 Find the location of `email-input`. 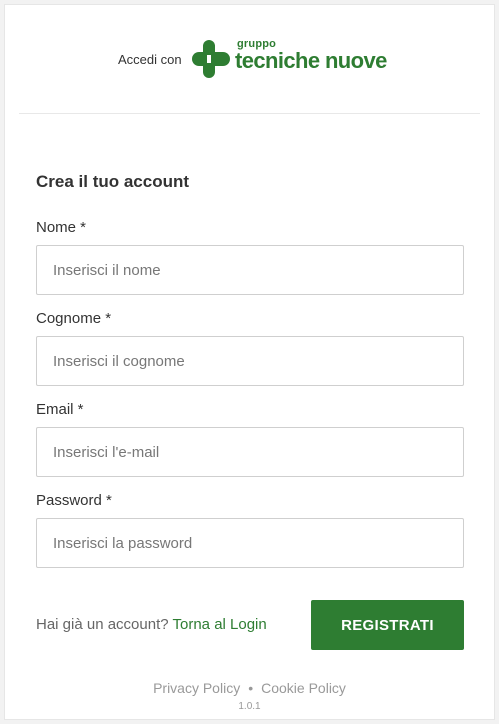

email-input is located at coordinates (250, 452).